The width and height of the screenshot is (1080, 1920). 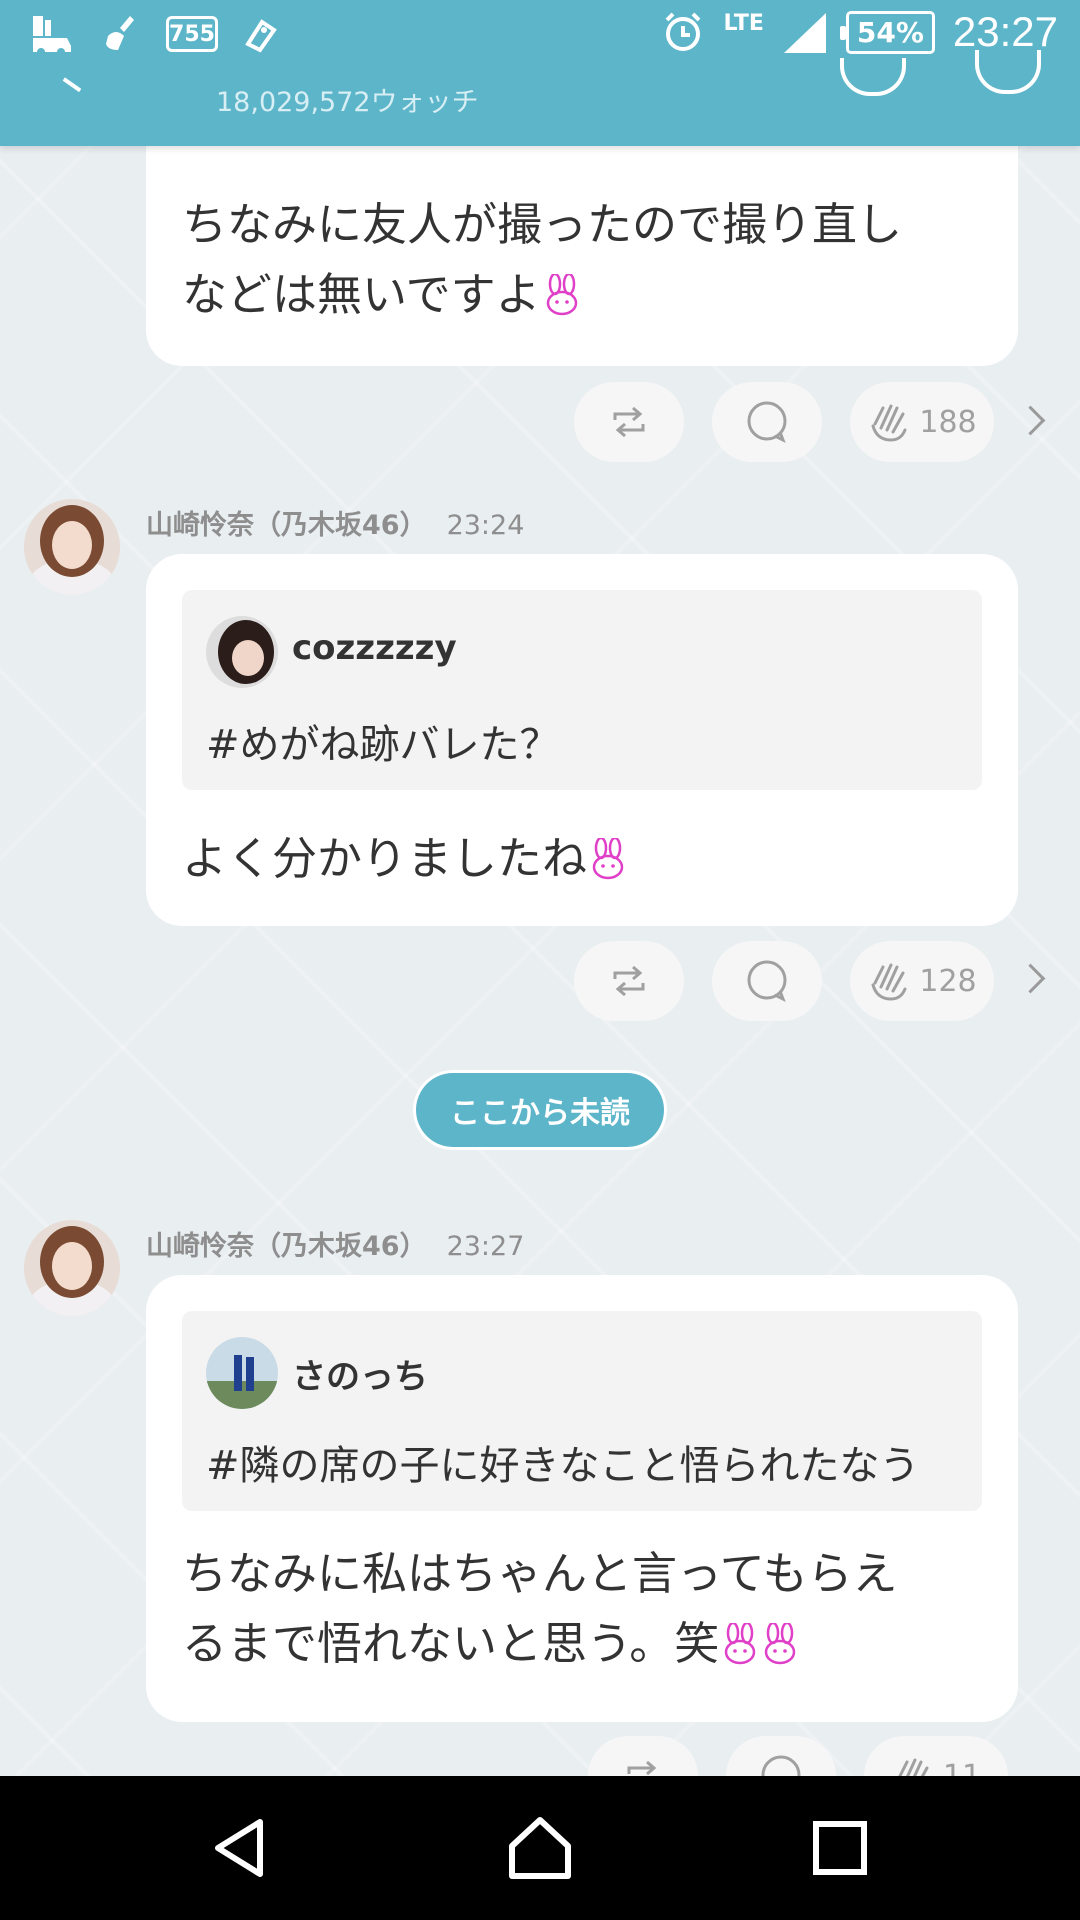 I want to click on status-bar: 755 LTE 54% 23:27, so click(x=540, y=36).